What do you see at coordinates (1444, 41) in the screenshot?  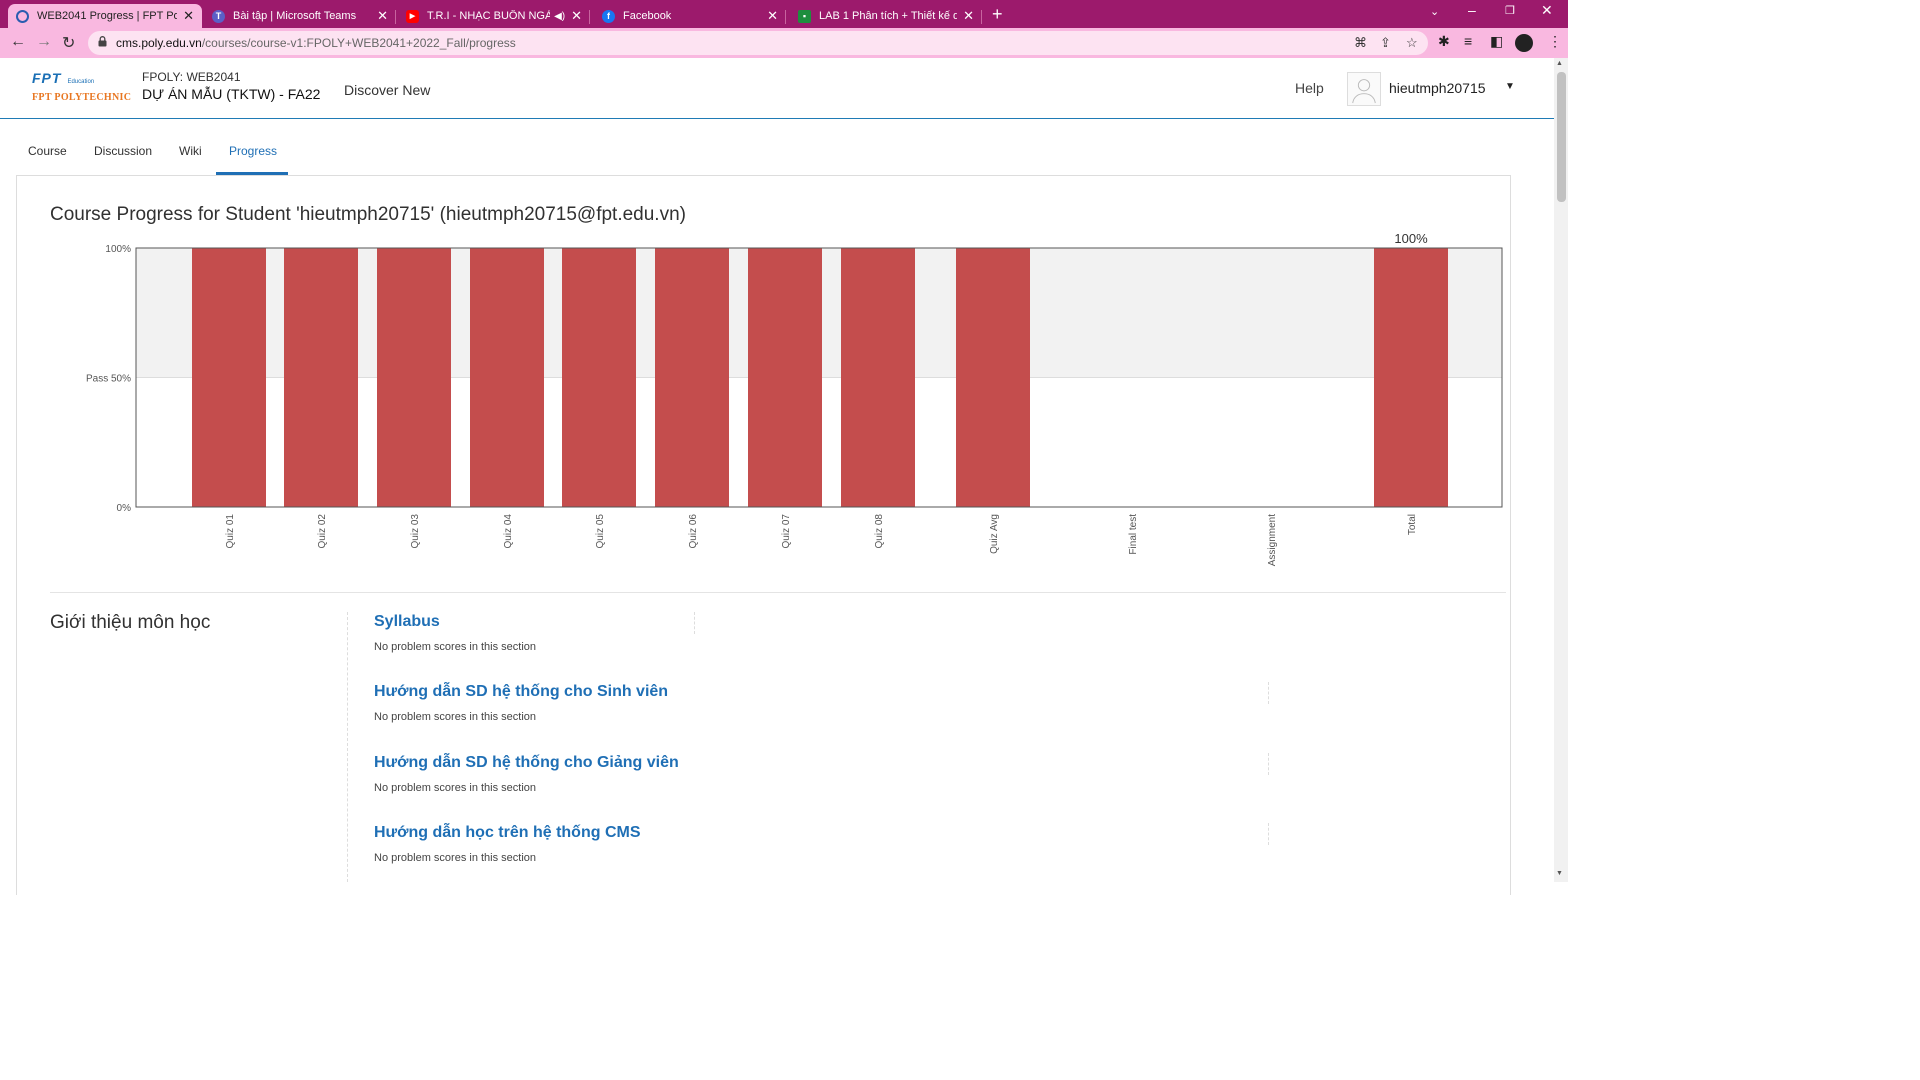 I see `extensions-icon: ✱` at bounding box center [1444, 41].